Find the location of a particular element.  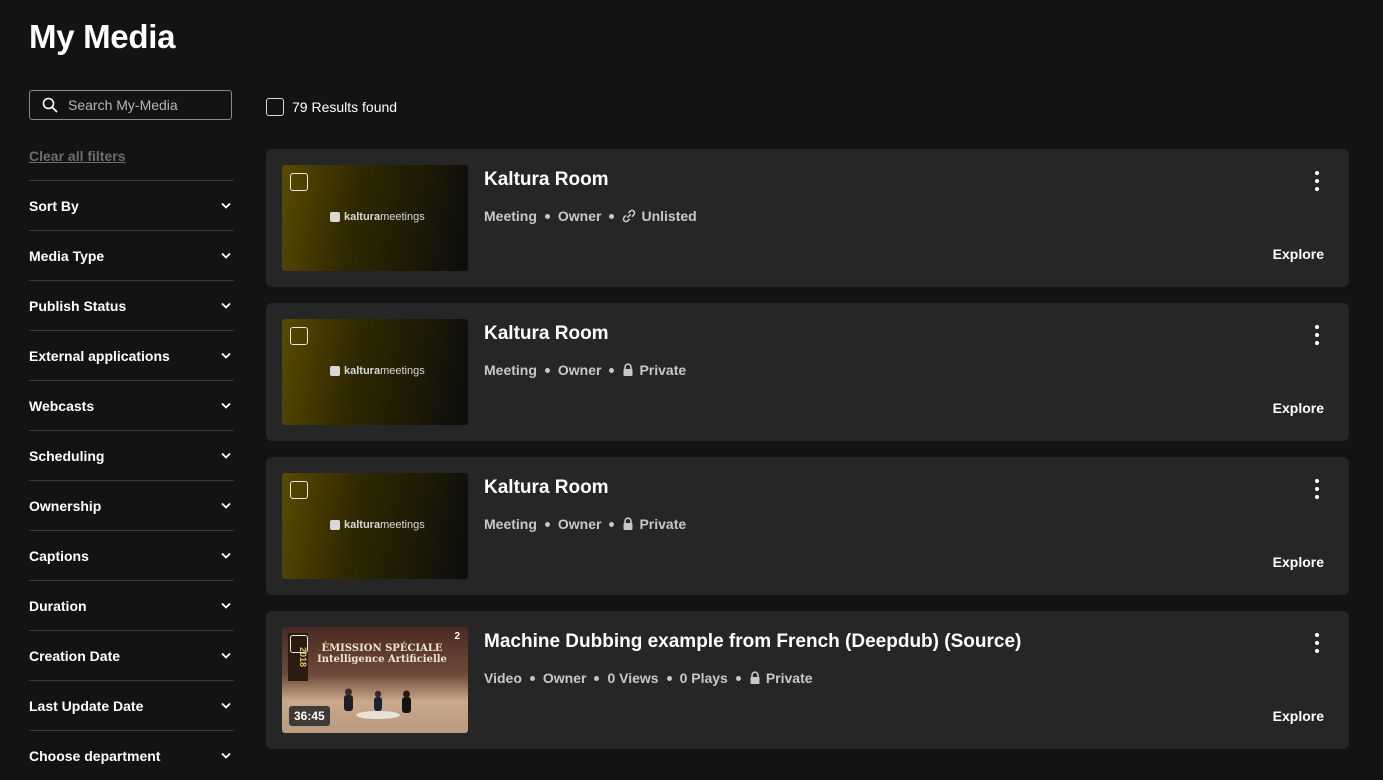

filter-label: Duration is located at coordinates (58, 605).